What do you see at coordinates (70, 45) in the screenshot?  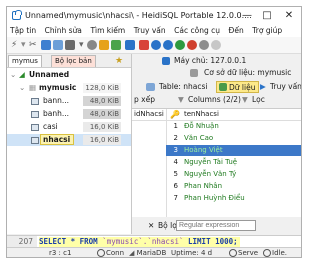 I see `print-icon` at bounding box center [70, 45].